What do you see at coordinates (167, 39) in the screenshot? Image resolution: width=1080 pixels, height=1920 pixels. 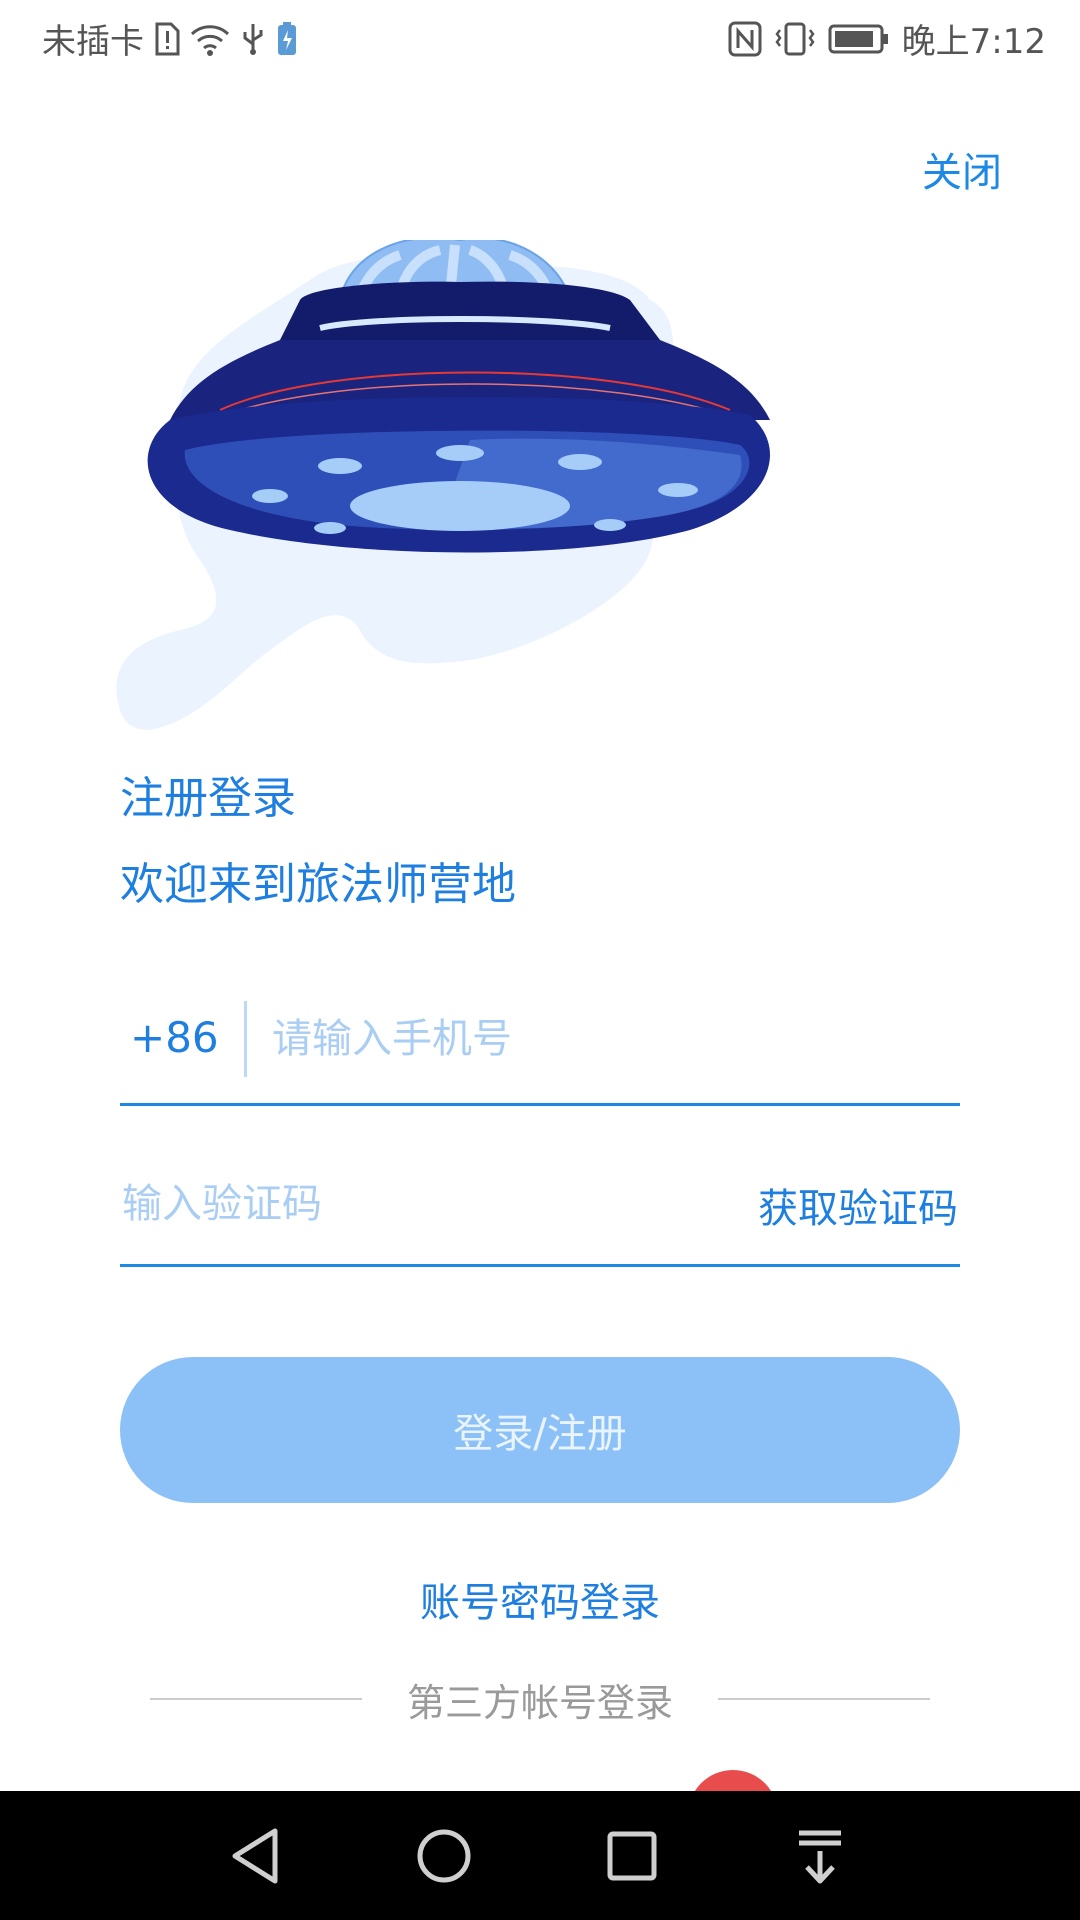 I see `sim-alert-icon` at bounding box center [167, 39].